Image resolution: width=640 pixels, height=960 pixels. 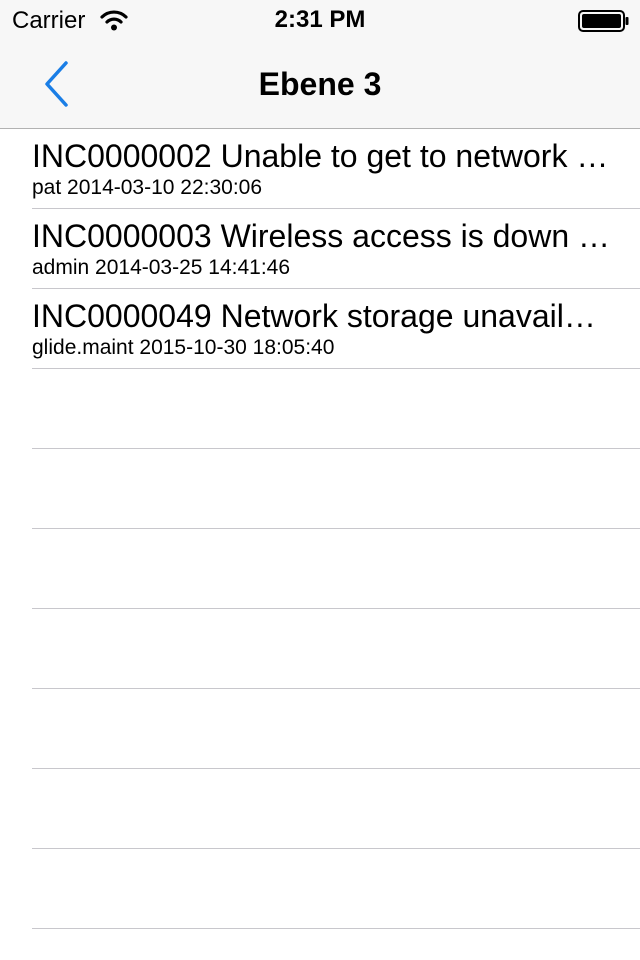 I want to click on navigation-bar: Ebene 3, so click(x=320, y=84).